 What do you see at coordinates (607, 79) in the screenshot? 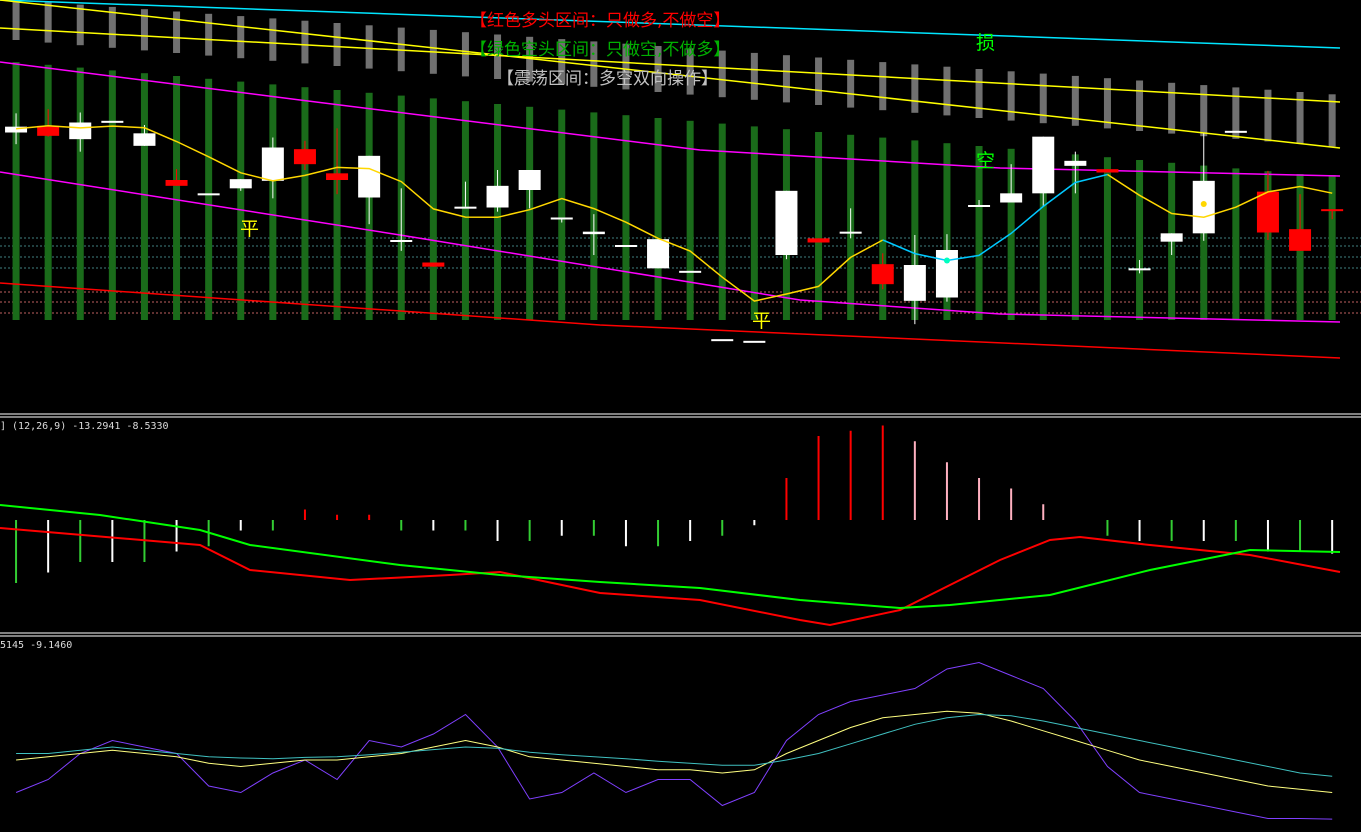
I see `legend-range-zone: 【震荡区间：多空双向操作】` at bounding box center [607, 79].